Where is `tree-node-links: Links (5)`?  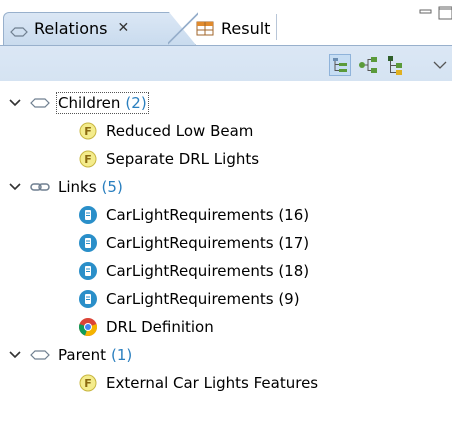 tree-node-links: Links (5) is located at coordinates (65, 187).